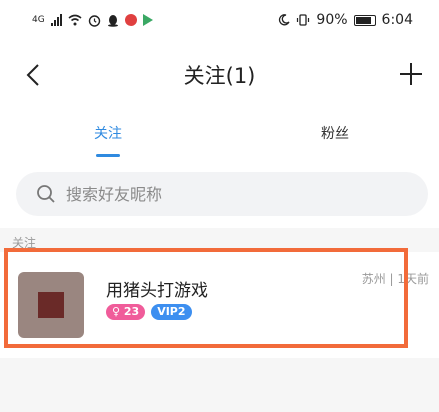  I want to click on tab-fans: 粉丝, so click(335, 140).